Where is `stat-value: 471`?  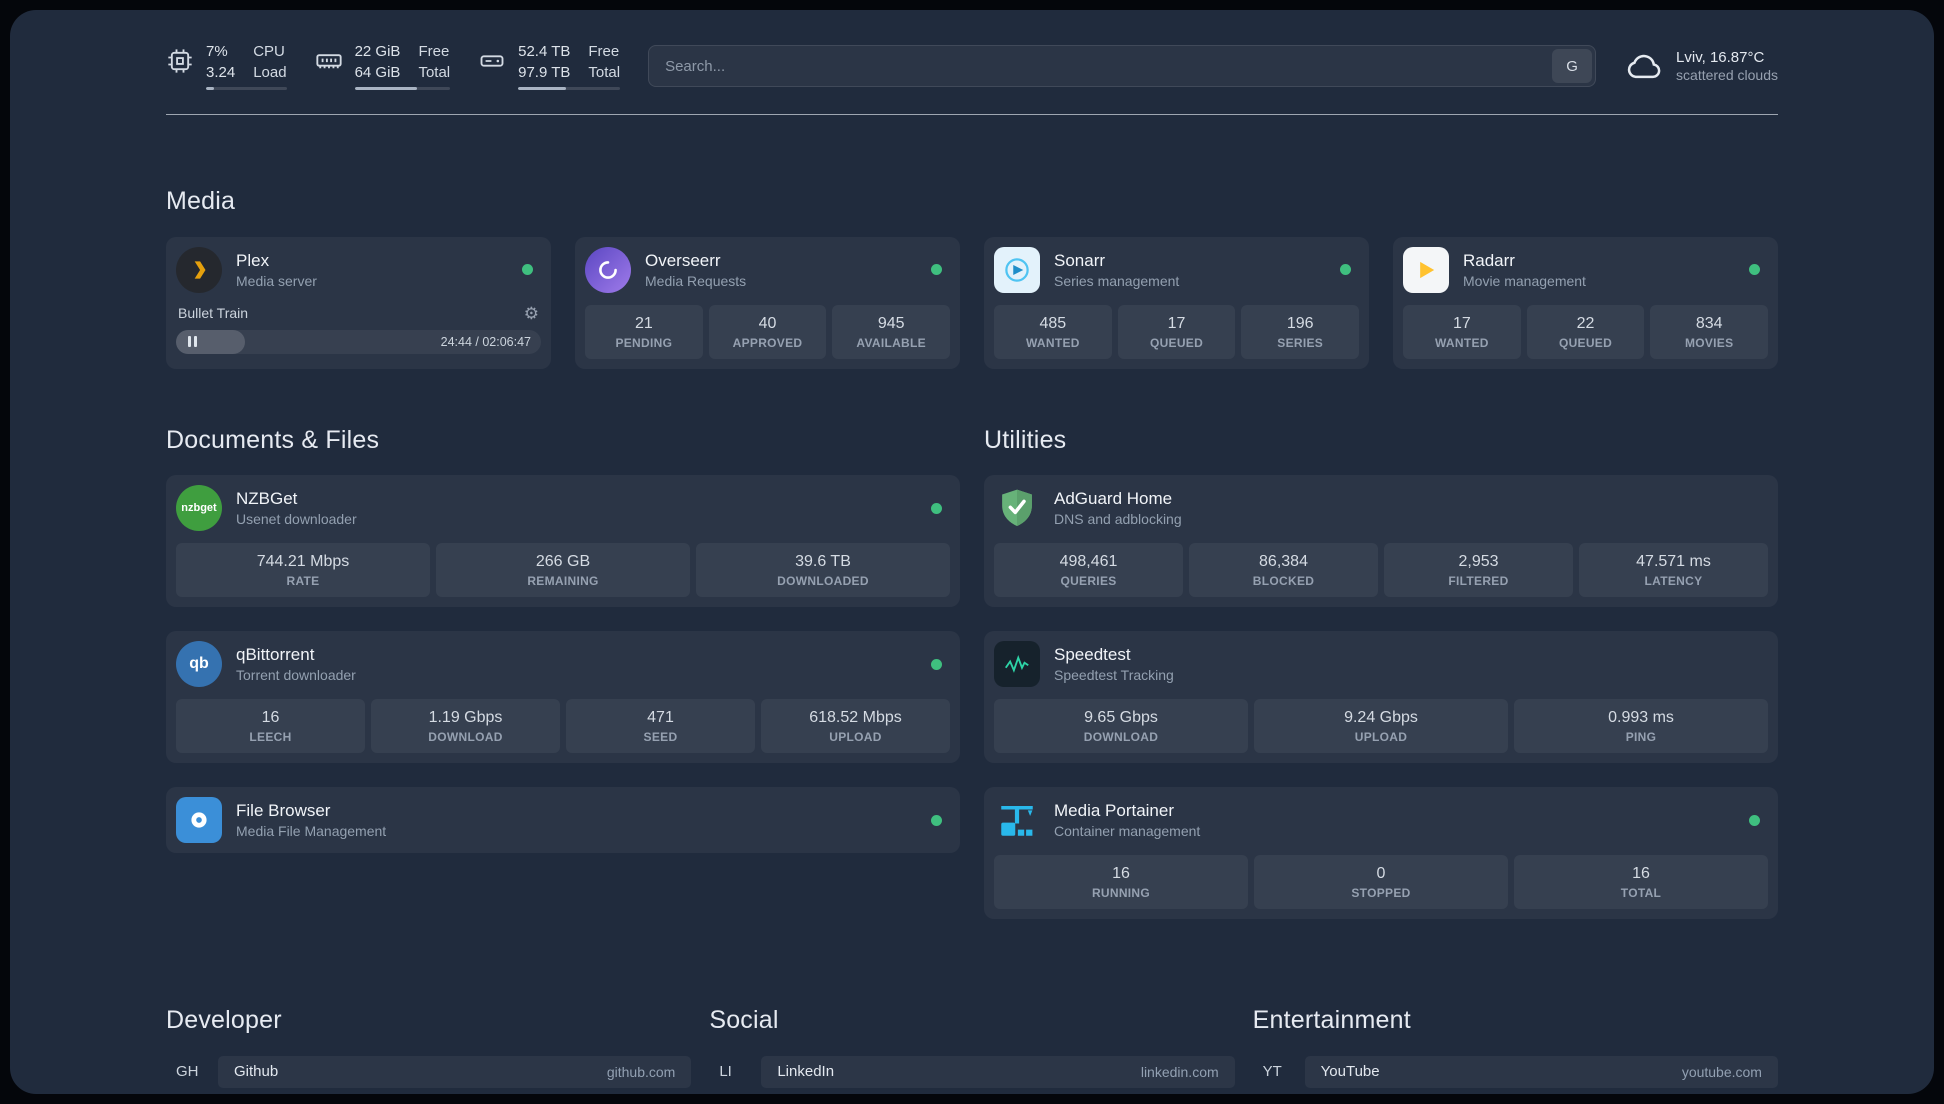 stat-value: 471 is located at coordinates (660, 718).